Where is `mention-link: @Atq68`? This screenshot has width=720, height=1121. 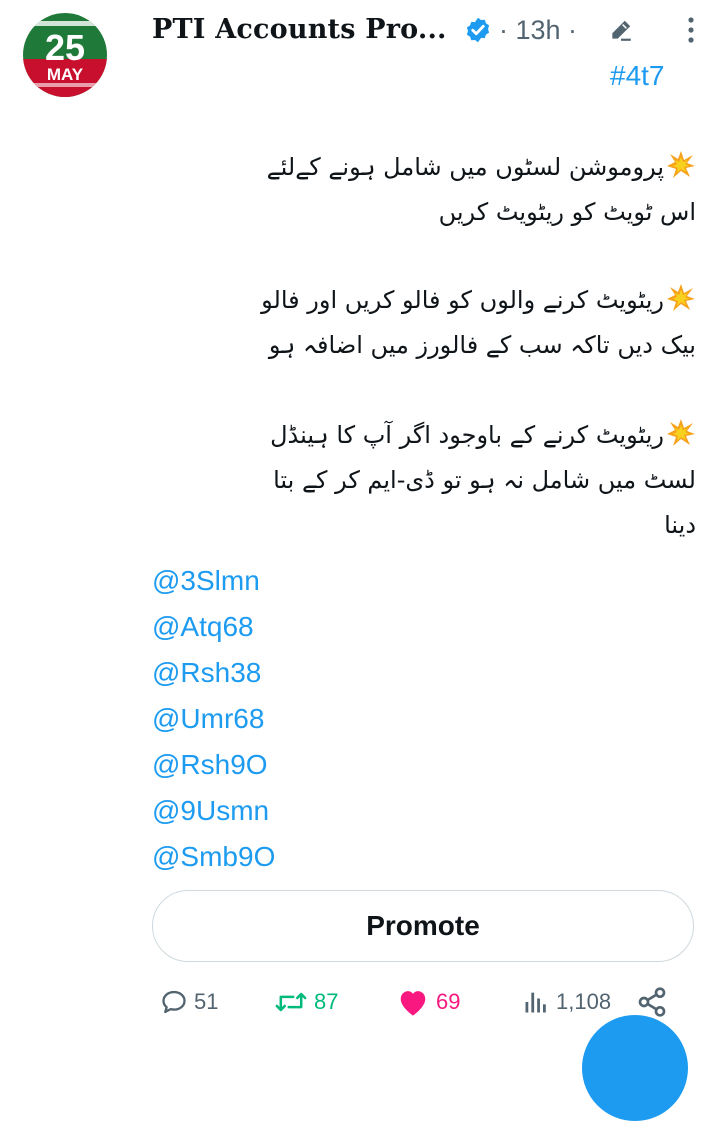
mention-link: @Atq68 is located at coordinates (213, 627).